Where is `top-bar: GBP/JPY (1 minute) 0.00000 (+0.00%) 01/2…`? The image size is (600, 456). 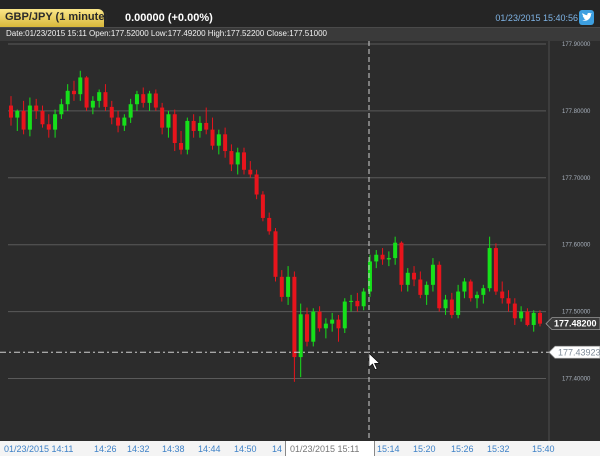
top-bar: GBP/JPY (1 minute) 0.00000 (+0.00%) 01/2… is located at coordinates (300, 13).